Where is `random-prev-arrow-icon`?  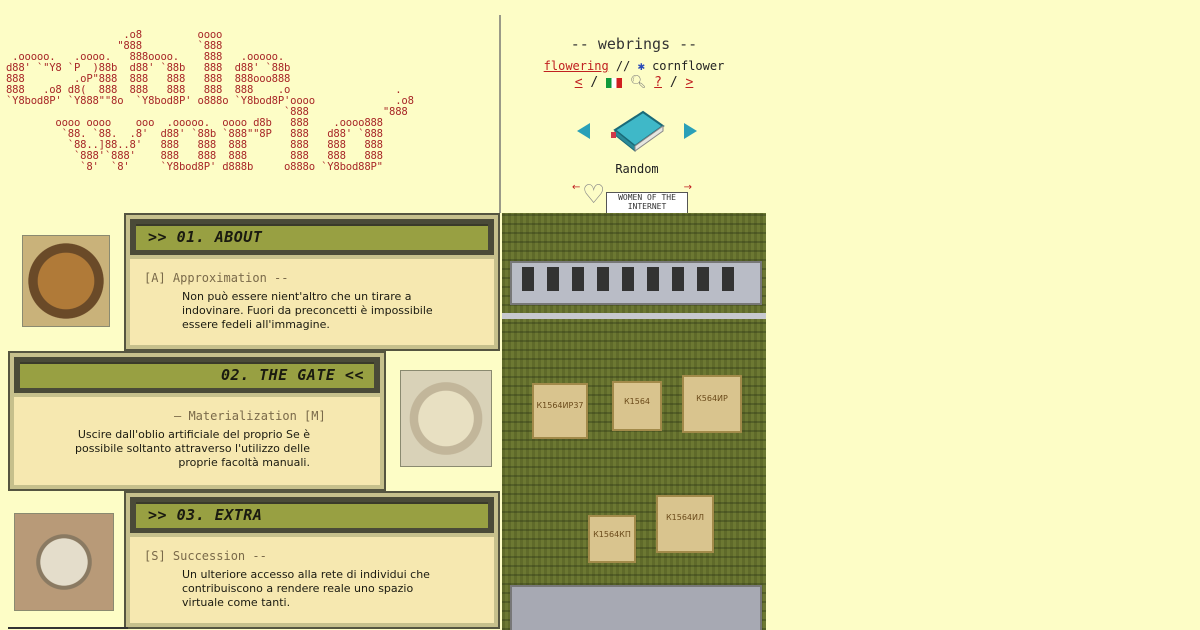 random-prev-arrow-icon is located at coordinates (583, 131).